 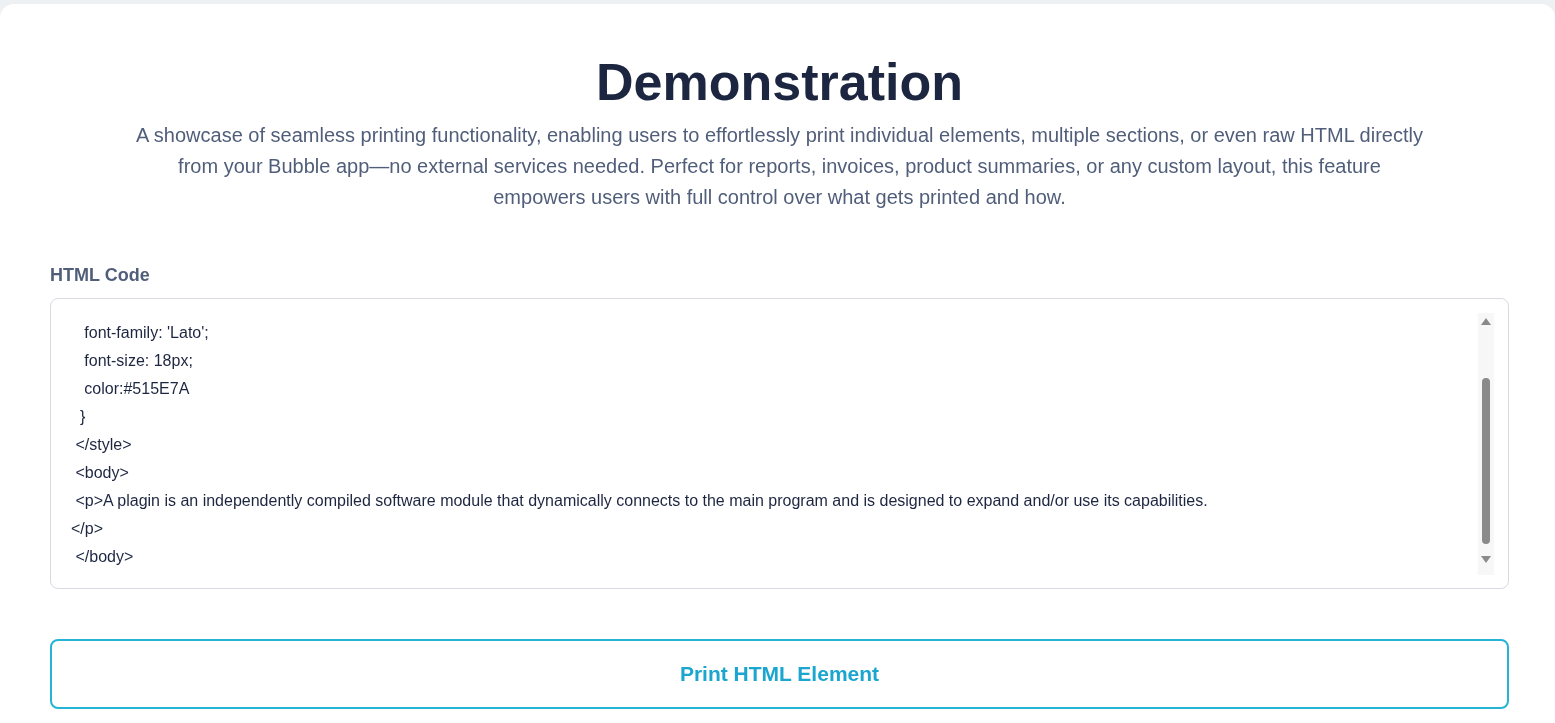 What do you see at coordinates (779, 82) in the screenshot?
I see `page-title: Demonstration` at bounding box center [779, 82].